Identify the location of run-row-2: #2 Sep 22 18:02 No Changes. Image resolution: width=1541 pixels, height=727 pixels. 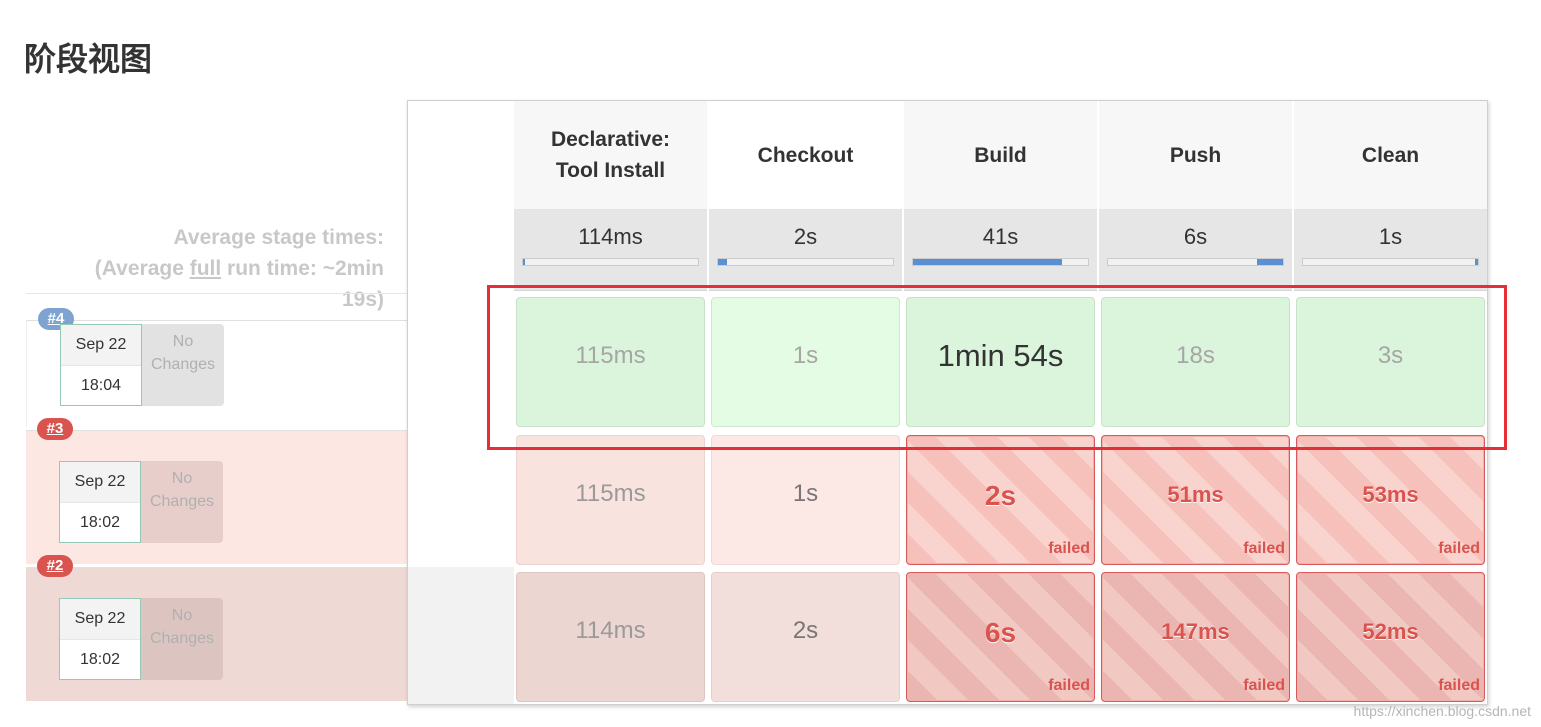
(217, 628).